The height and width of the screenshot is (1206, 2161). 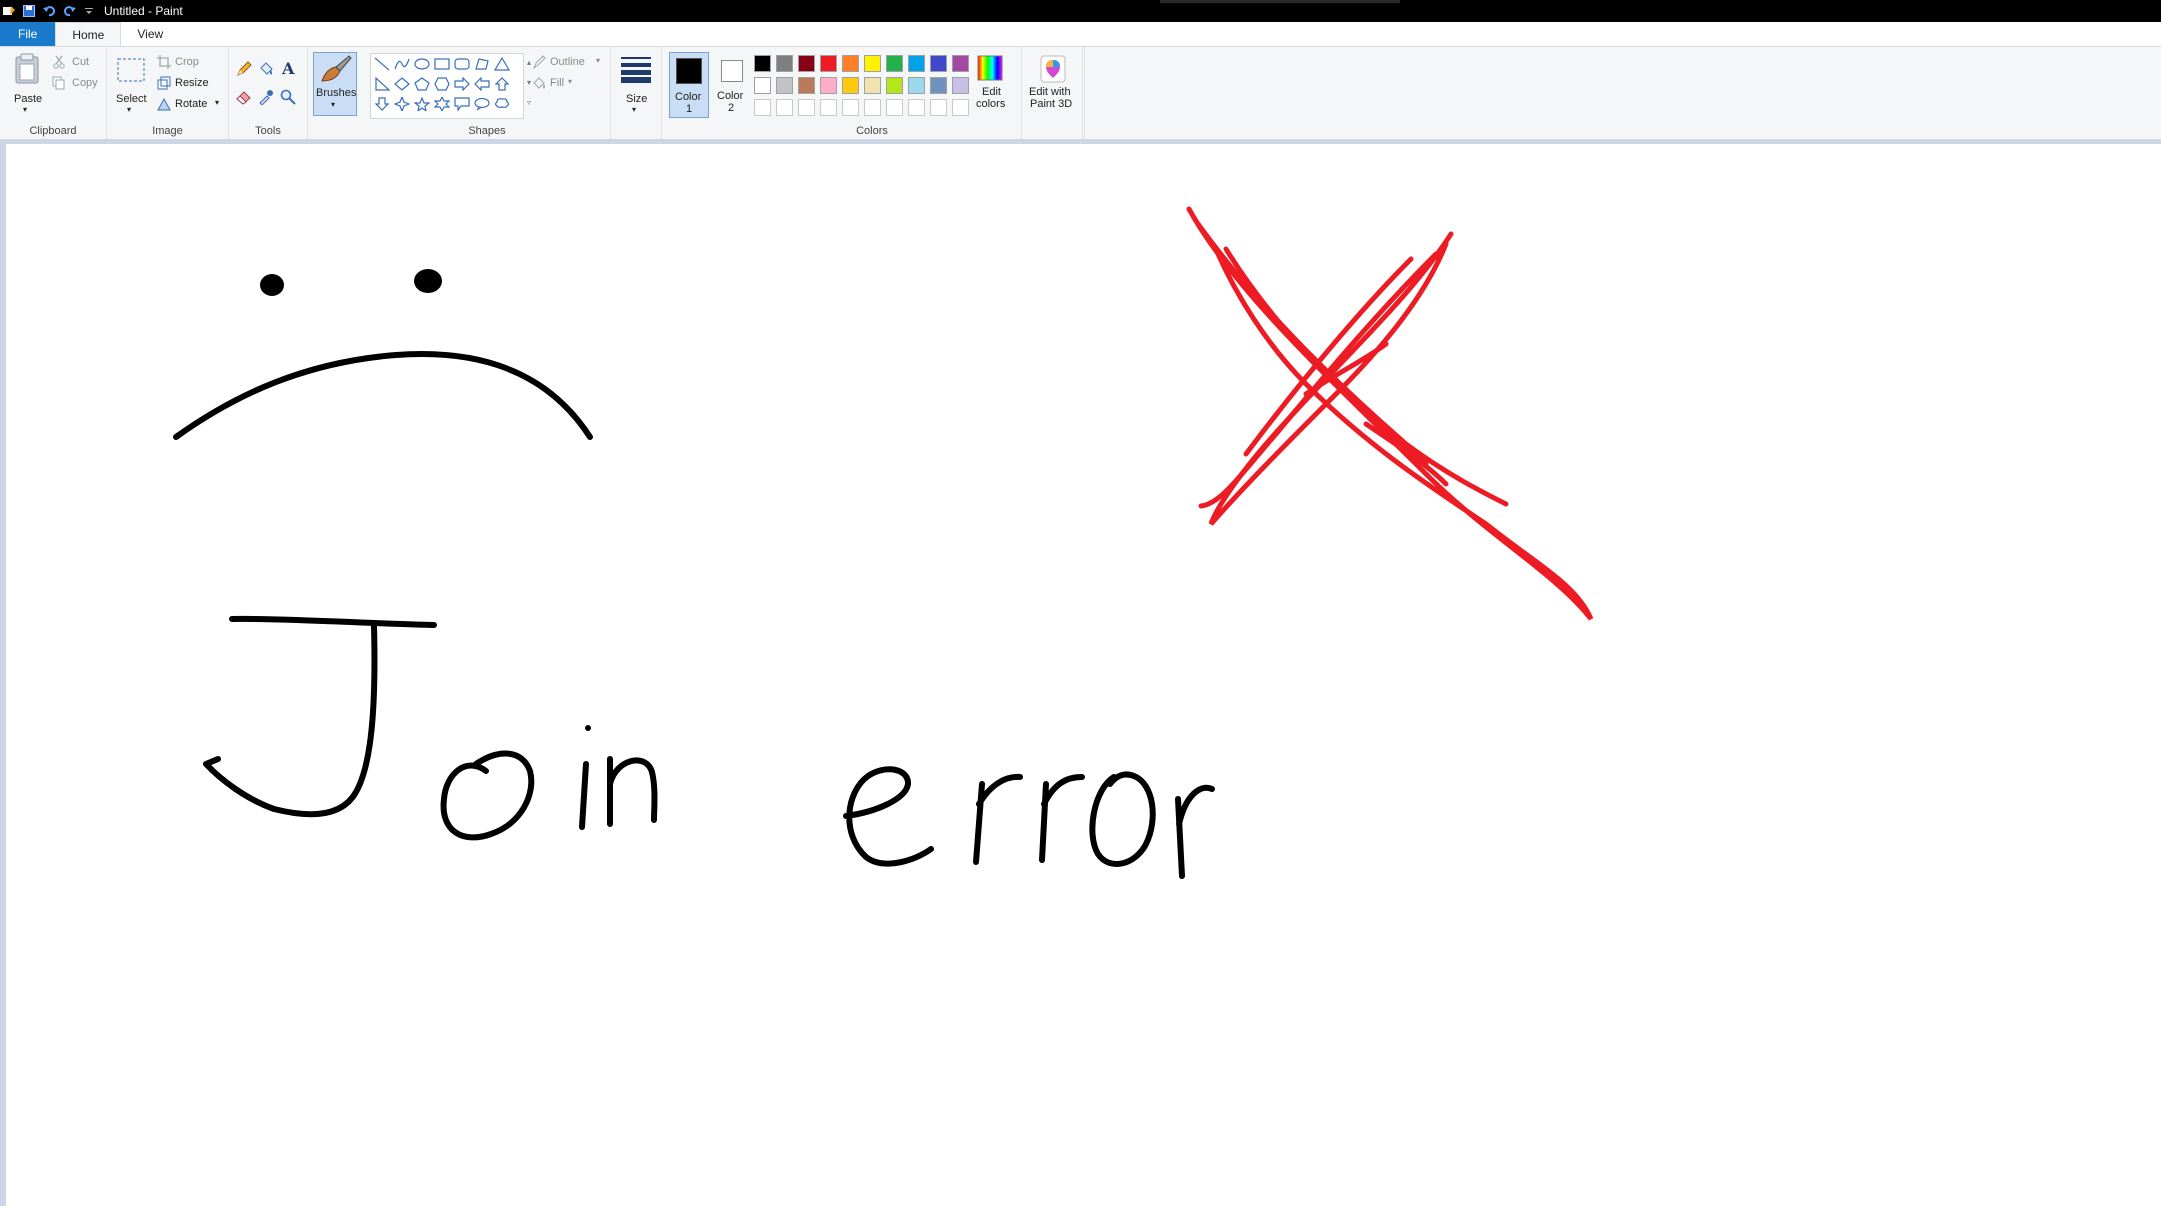 What do you see at coordinates (402, 84) in the screenshot?
I see `diamond-shape-icon` at bounding box center [402, 84].